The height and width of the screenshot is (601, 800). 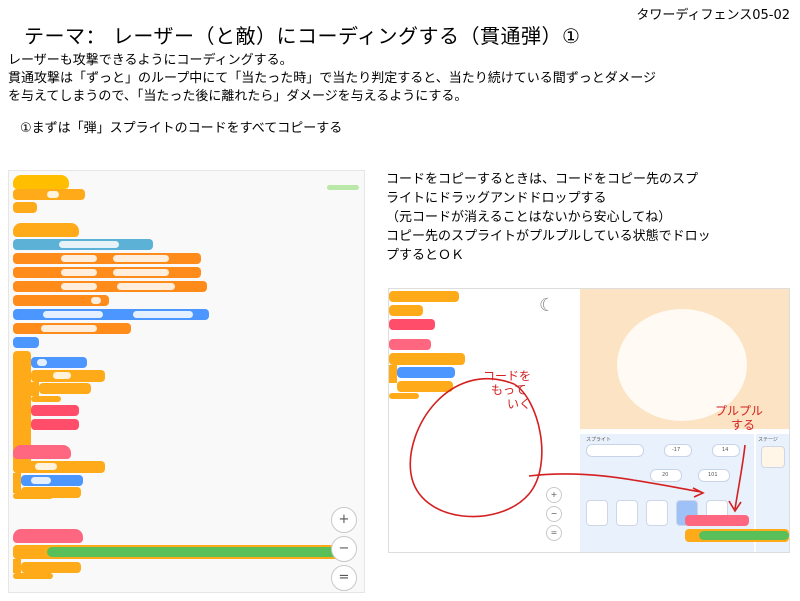 I want to click on note-line-2: ライトにドラッグアンドドロップする, so click(x=496, y=198).